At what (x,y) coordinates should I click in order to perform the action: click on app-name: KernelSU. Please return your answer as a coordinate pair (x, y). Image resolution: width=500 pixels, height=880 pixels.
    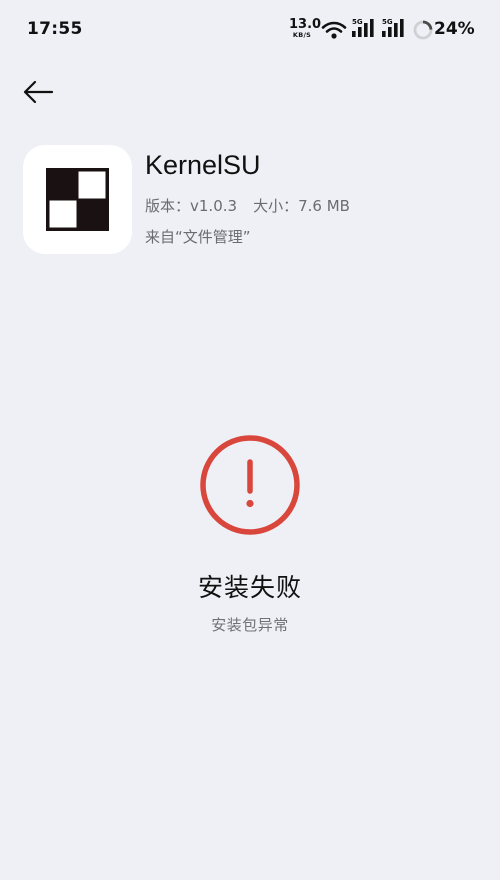
    Looking at the image, I should click on (203, 165).